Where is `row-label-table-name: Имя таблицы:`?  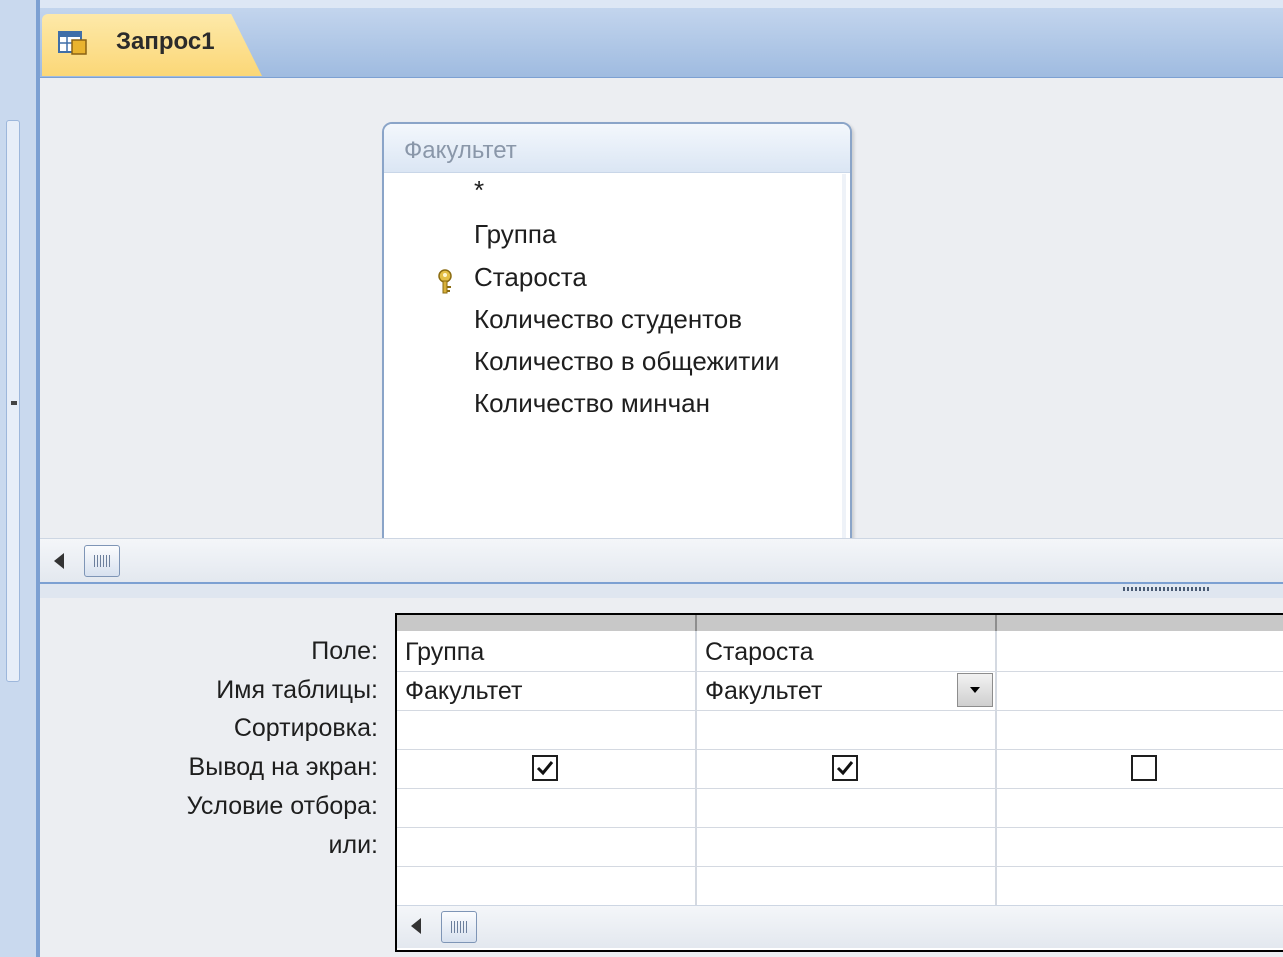
row-label-table-name: Имя таблицы: is located at coordinates (297, 690).